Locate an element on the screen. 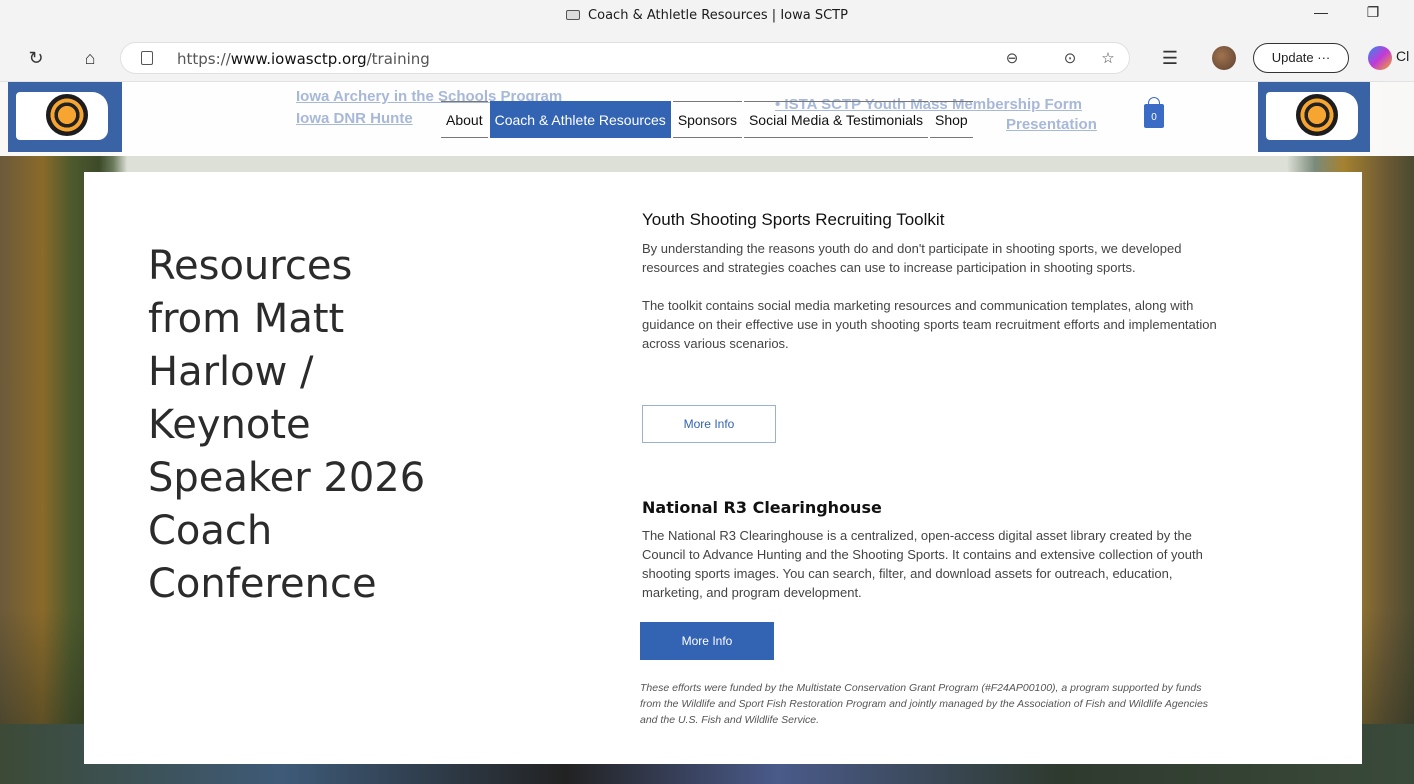 This screenshot has height=784, width=1414. site-logo-right is located at coordinates (1314, 117).